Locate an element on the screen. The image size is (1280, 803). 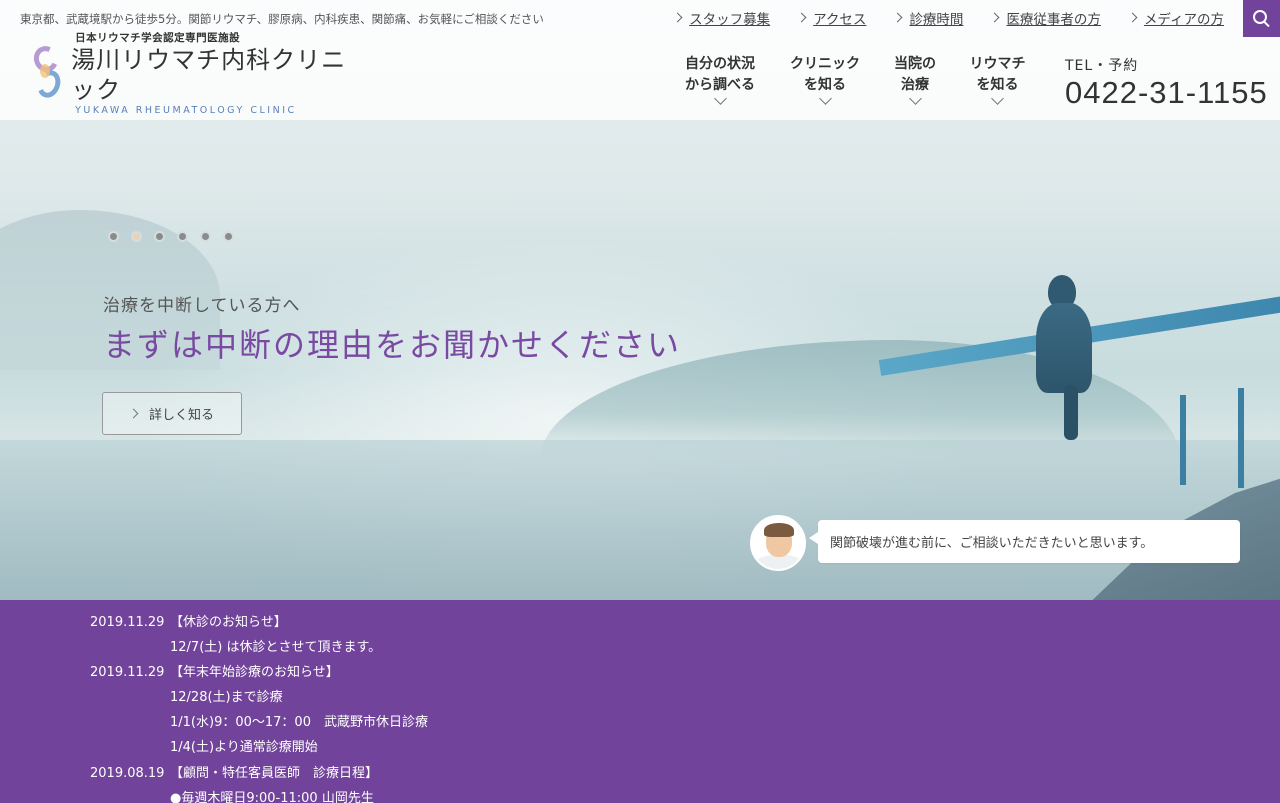
news-line: 1/1(水)9：00〜17：00 武蔵野市休日診療 is located at coordinates (299, 722).